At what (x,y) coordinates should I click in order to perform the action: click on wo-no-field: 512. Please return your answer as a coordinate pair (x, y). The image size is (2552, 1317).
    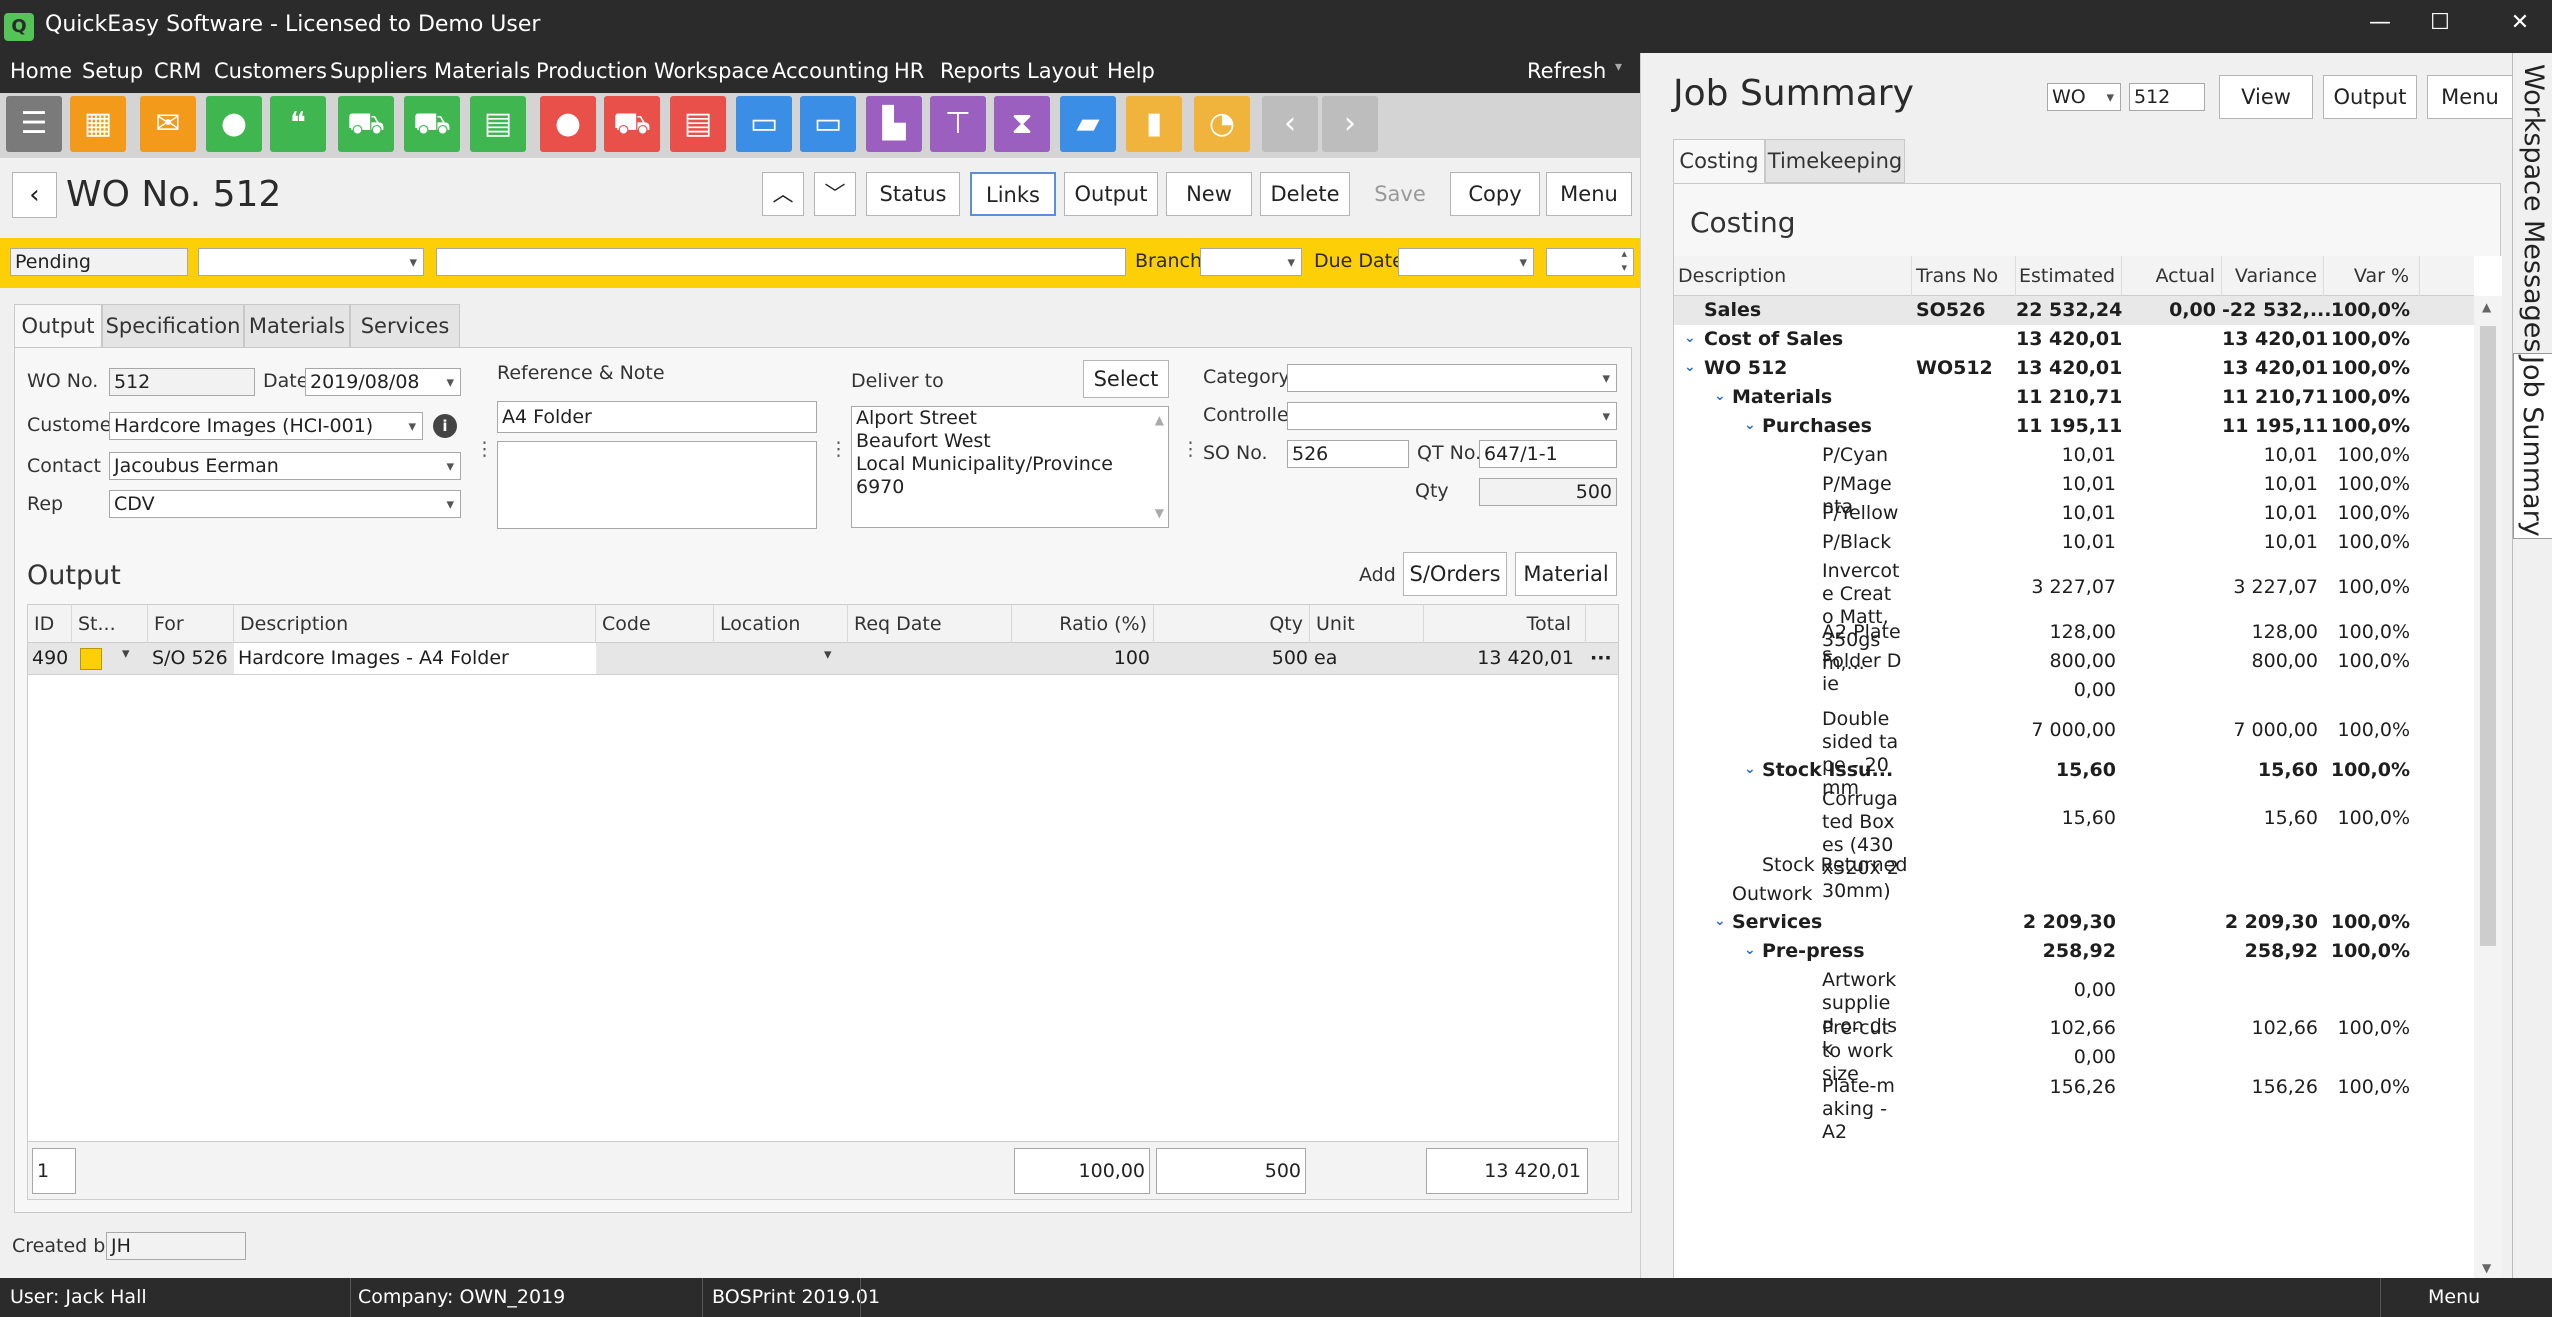
    Looking at the image, I should click on (182, 382).